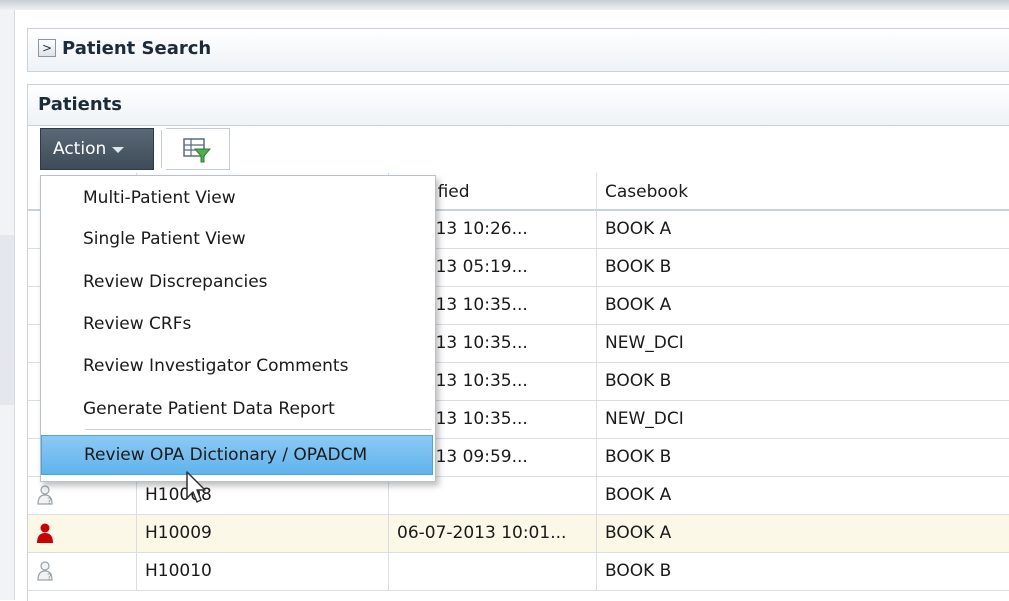 The width and height of the screenshot is (1009, 601). I want to click on table-filter-icon, so click(197, 150).